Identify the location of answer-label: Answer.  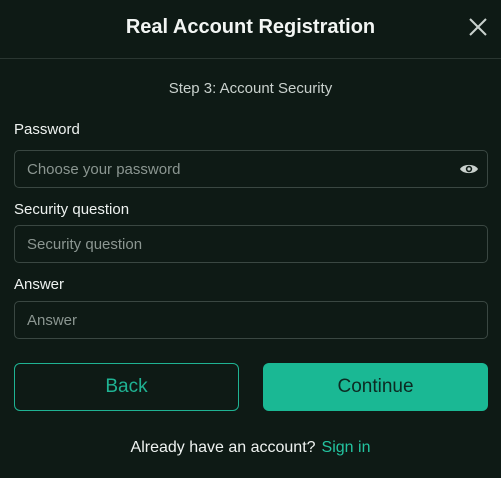
(39, 284).